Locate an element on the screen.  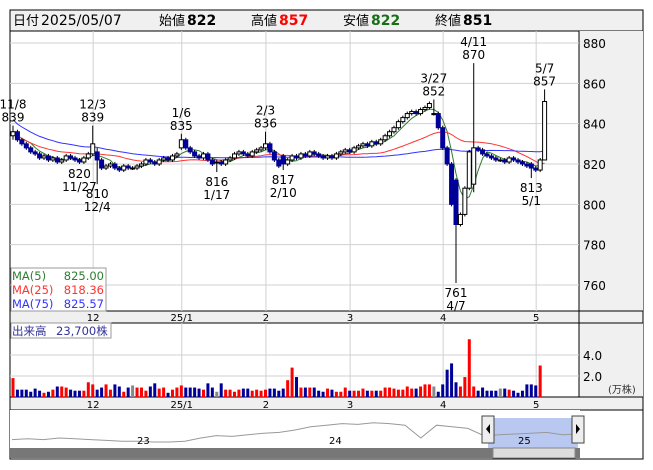
annotation-value: 835 is located at coordinates (181, 126).